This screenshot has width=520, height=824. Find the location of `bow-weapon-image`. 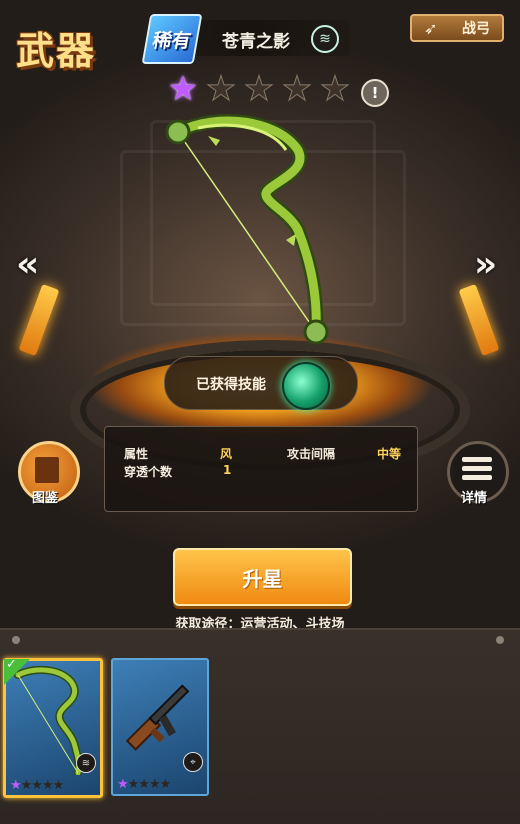

bow-weapon-image is located at coordinates (247, 229).